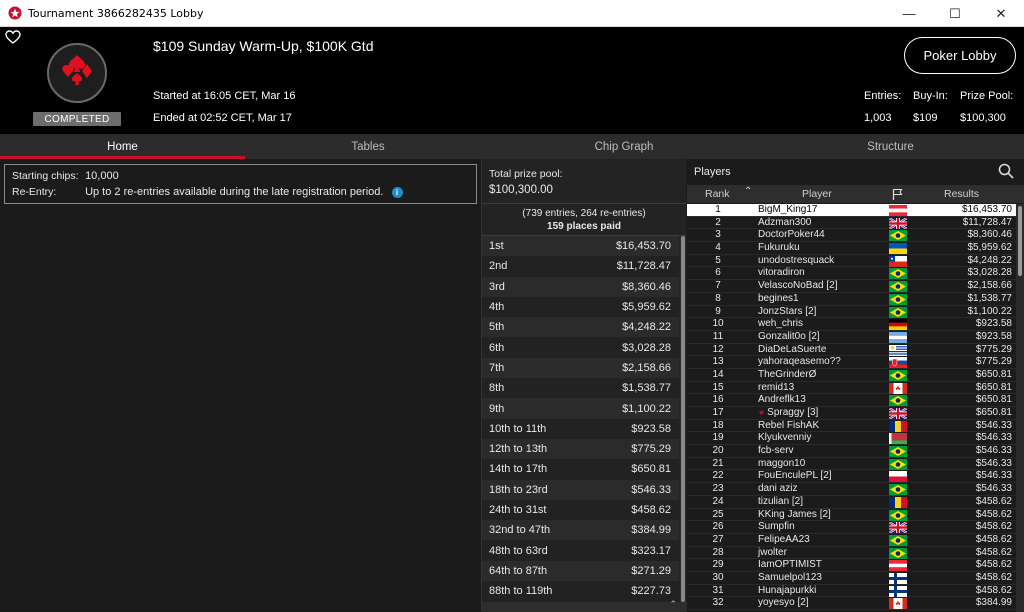 Image resolution: width=1024 pixels, height=612 pixels. Describe the element at coordinates (796, 260) in the screenshot. I see `player-name: unodostresquack` at that location.